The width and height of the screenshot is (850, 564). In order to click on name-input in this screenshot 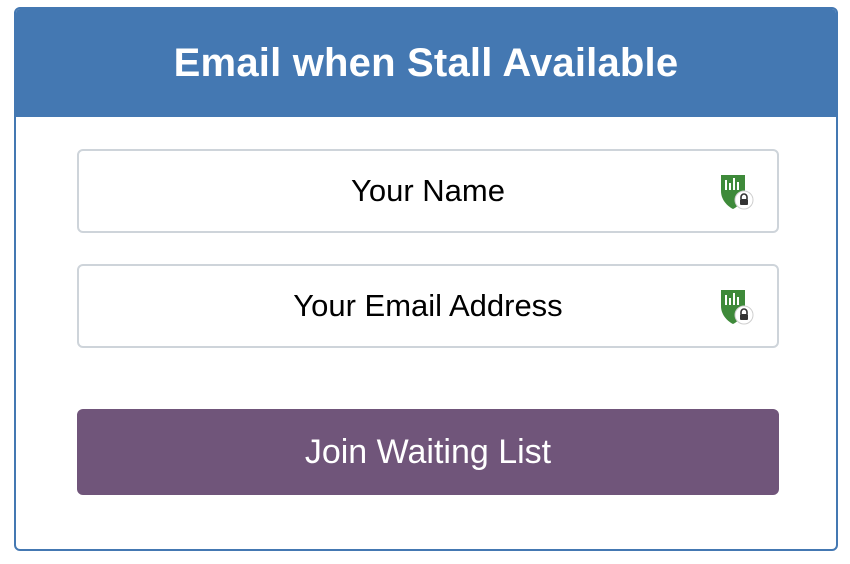, I will do `click(428, 191)`.